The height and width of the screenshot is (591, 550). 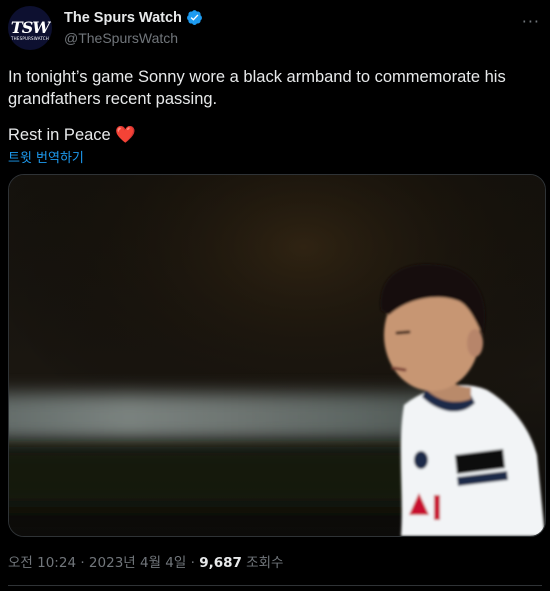 What do you see at coordinates (273, 135) in the screenshot?
I see `tweet-line-2: Rest in Peace ❤️` at bounding box center [273, 135].